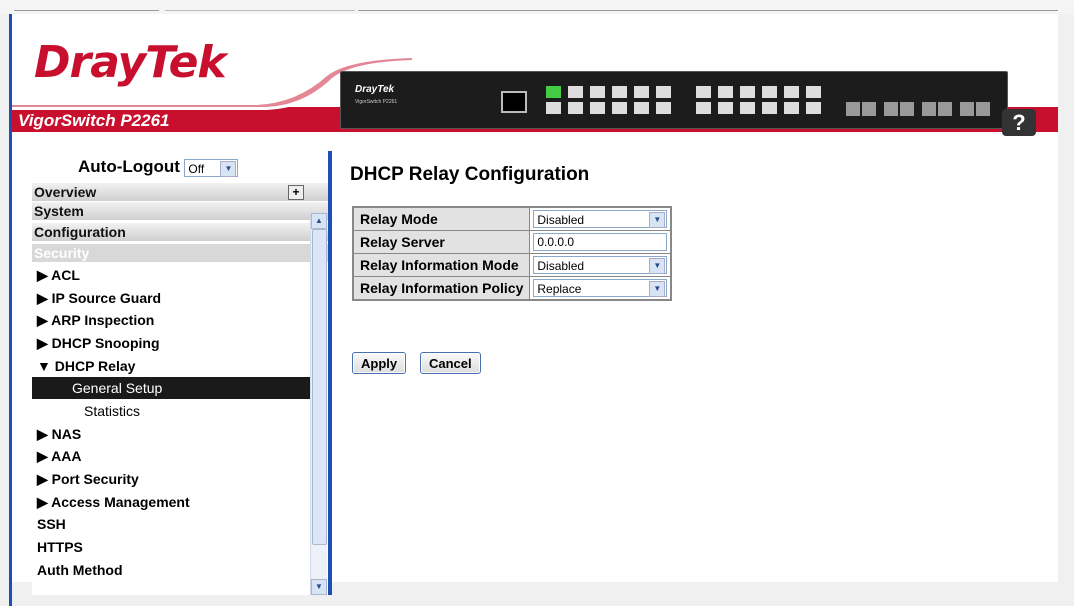  Describe the element at coordinates (674, 100) in the screenshot. I see `device-panel-image: DrayTek VigorSwitch P2261` at that location.